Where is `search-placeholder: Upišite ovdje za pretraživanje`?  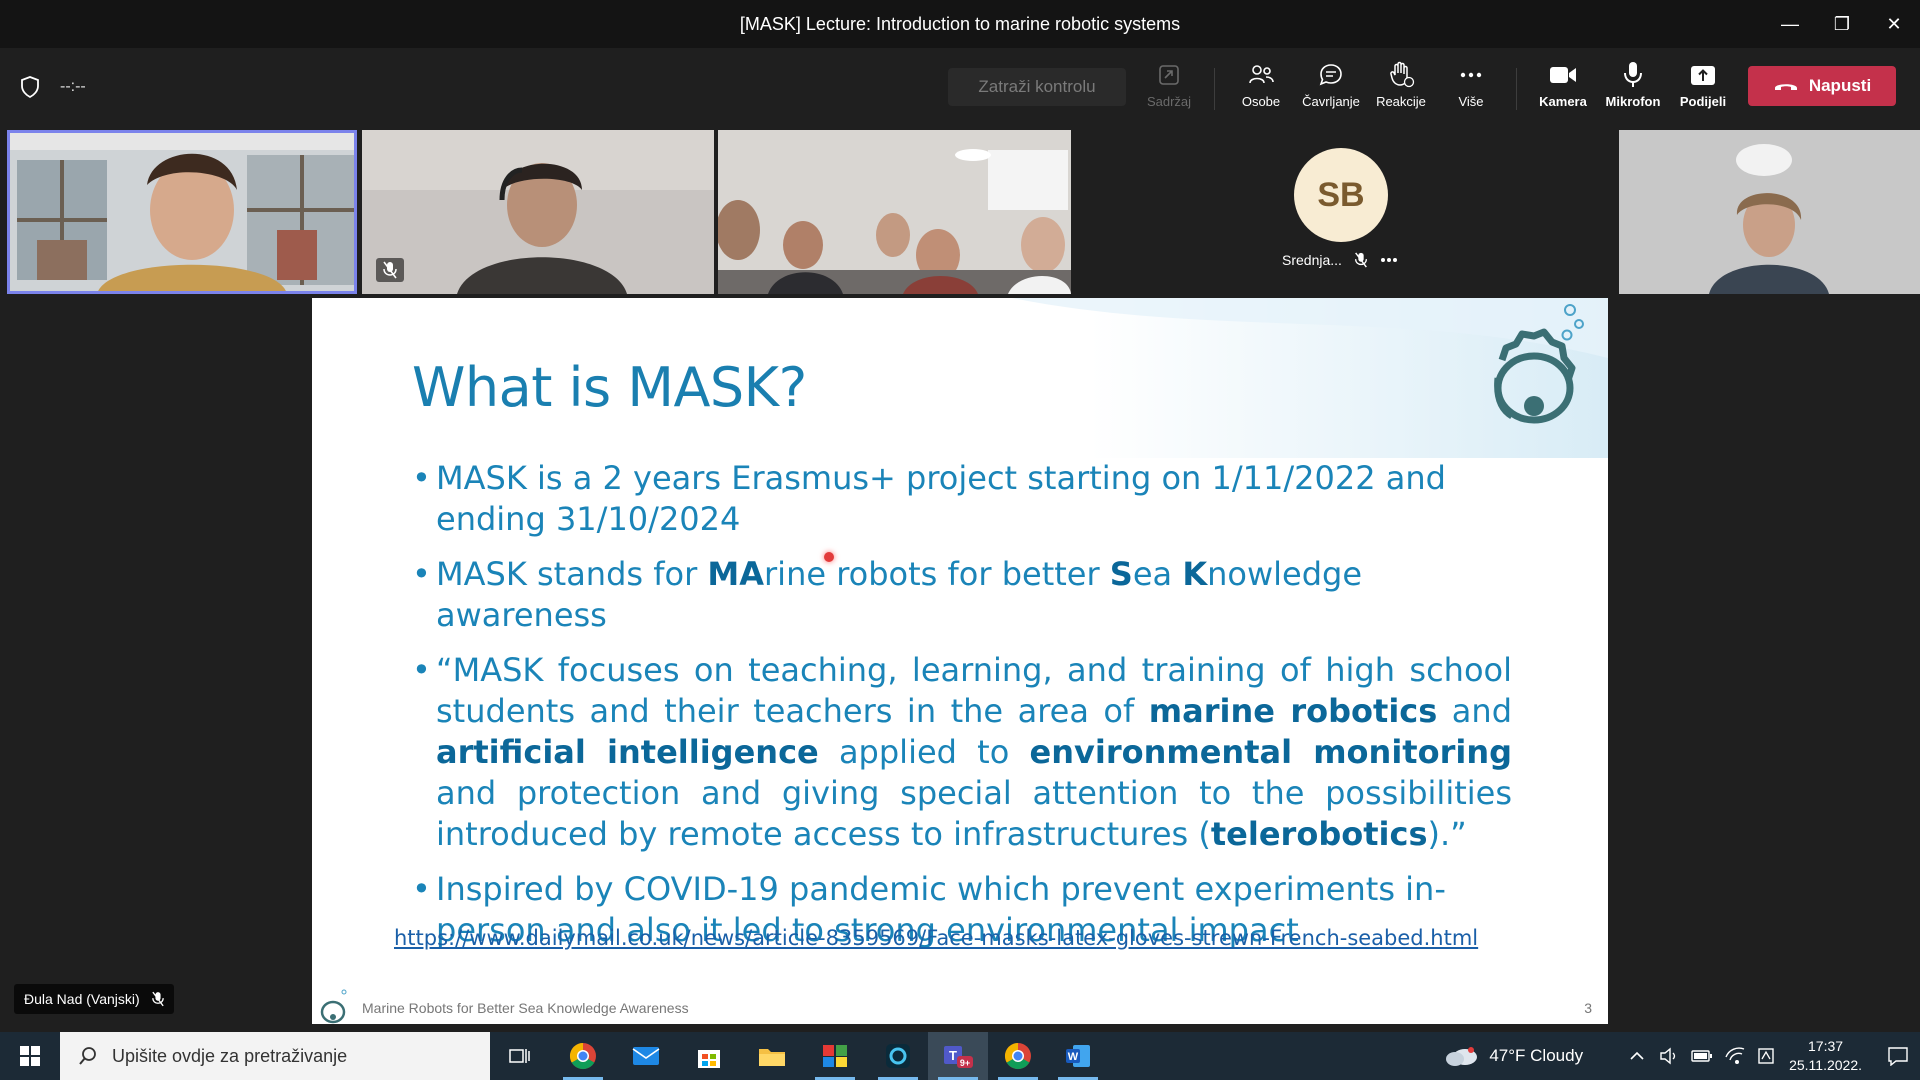
search-placeholder: Upišite ovdje za pretraživanje is located at coordinates (230, 1055).